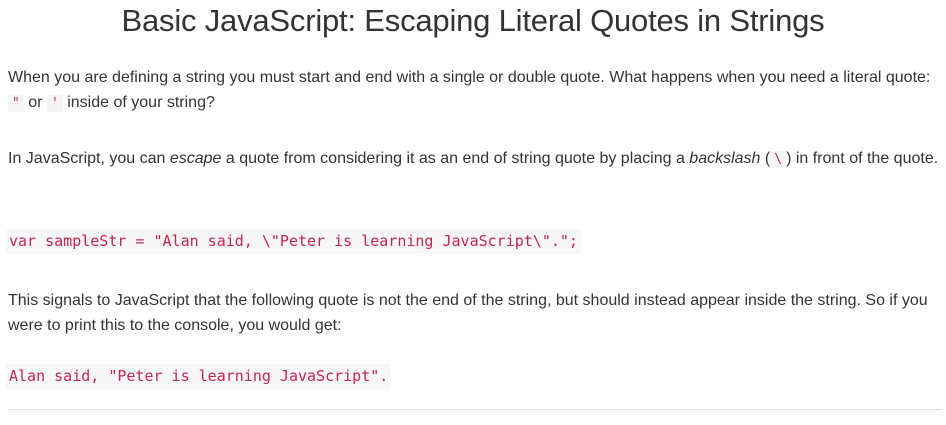 This screenshot has height=425, width=946. Describe the element at coordinates (475, 409) in the screenshot. I see `section-divider` at that location.